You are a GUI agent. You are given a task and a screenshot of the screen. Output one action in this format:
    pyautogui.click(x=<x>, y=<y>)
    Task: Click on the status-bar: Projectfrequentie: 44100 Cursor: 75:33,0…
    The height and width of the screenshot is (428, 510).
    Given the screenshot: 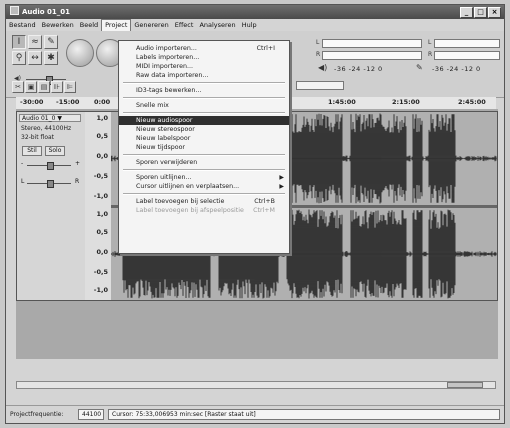 What is the action you would take?
    pyautogui.click(x=255, y=414)
    